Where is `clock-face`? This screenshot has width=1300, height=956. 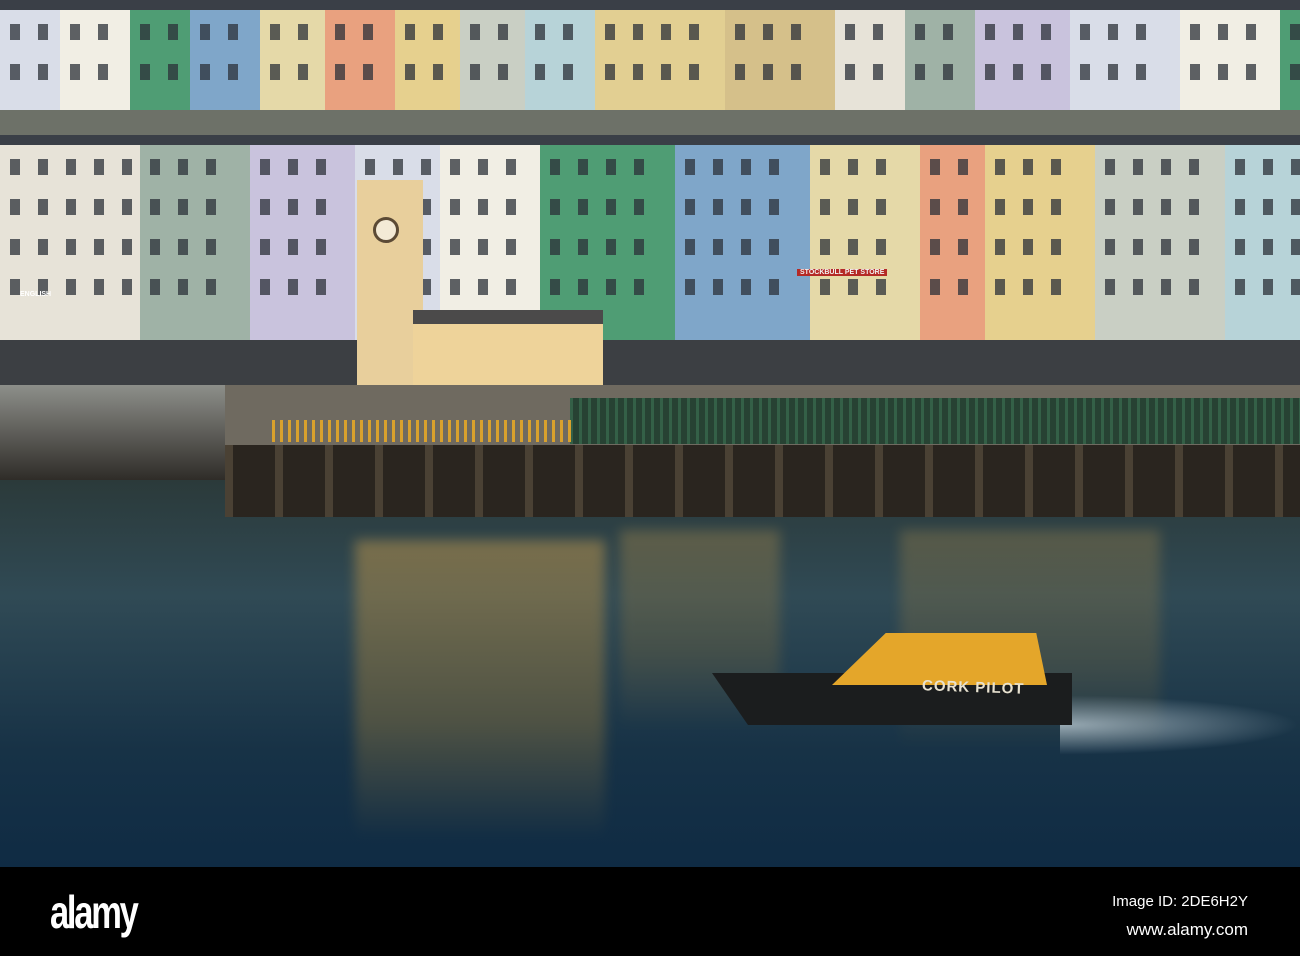
clock-face is located at coordinates (386, 230).